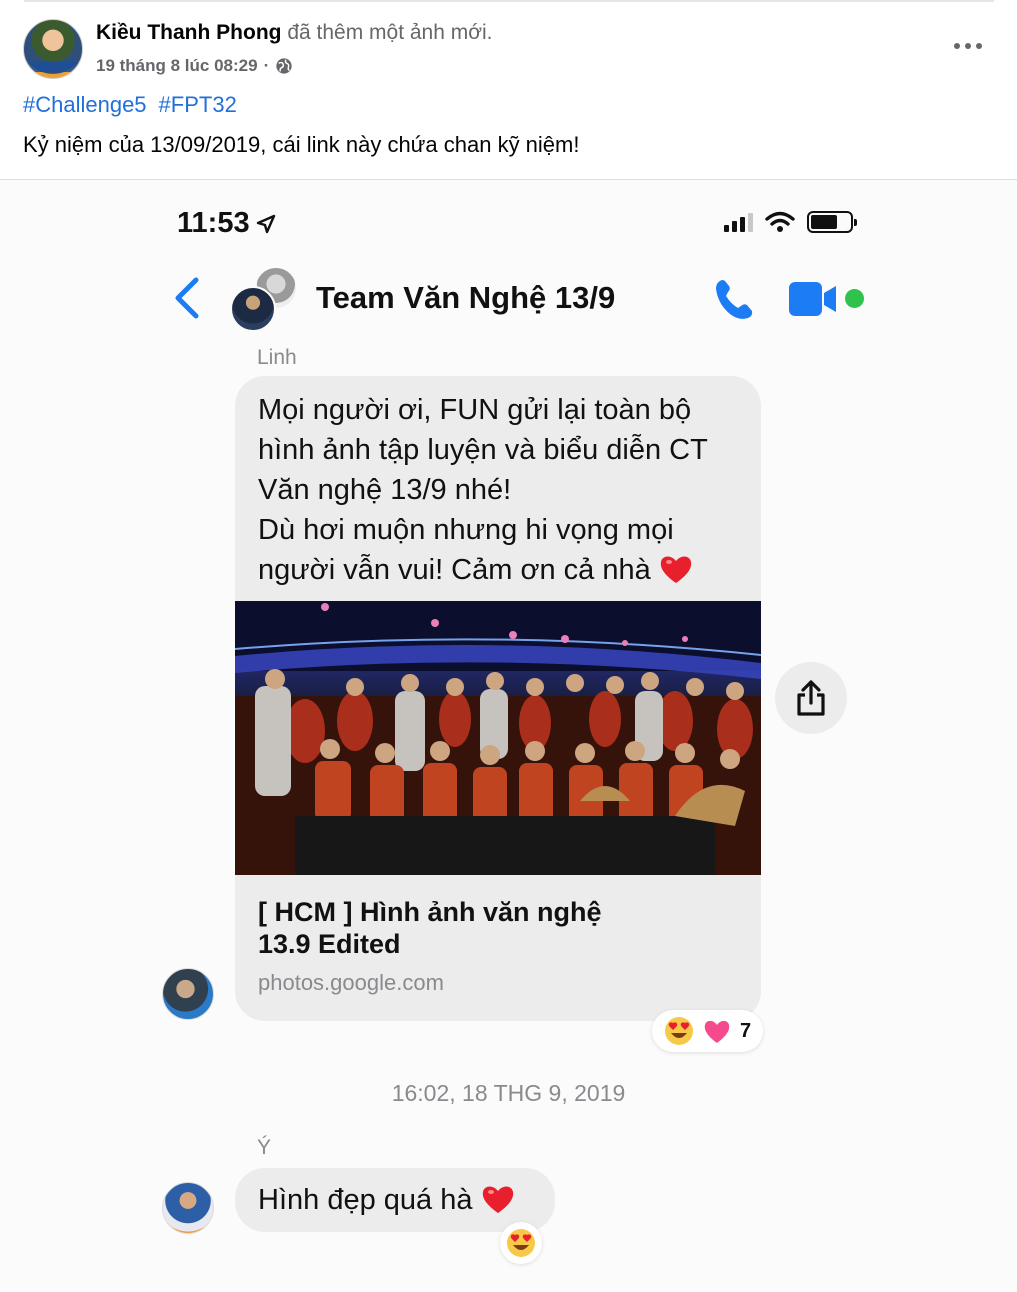 The height and width of the screenshot is (1292, 1017). I want to click on share-button, so click(811, 698).